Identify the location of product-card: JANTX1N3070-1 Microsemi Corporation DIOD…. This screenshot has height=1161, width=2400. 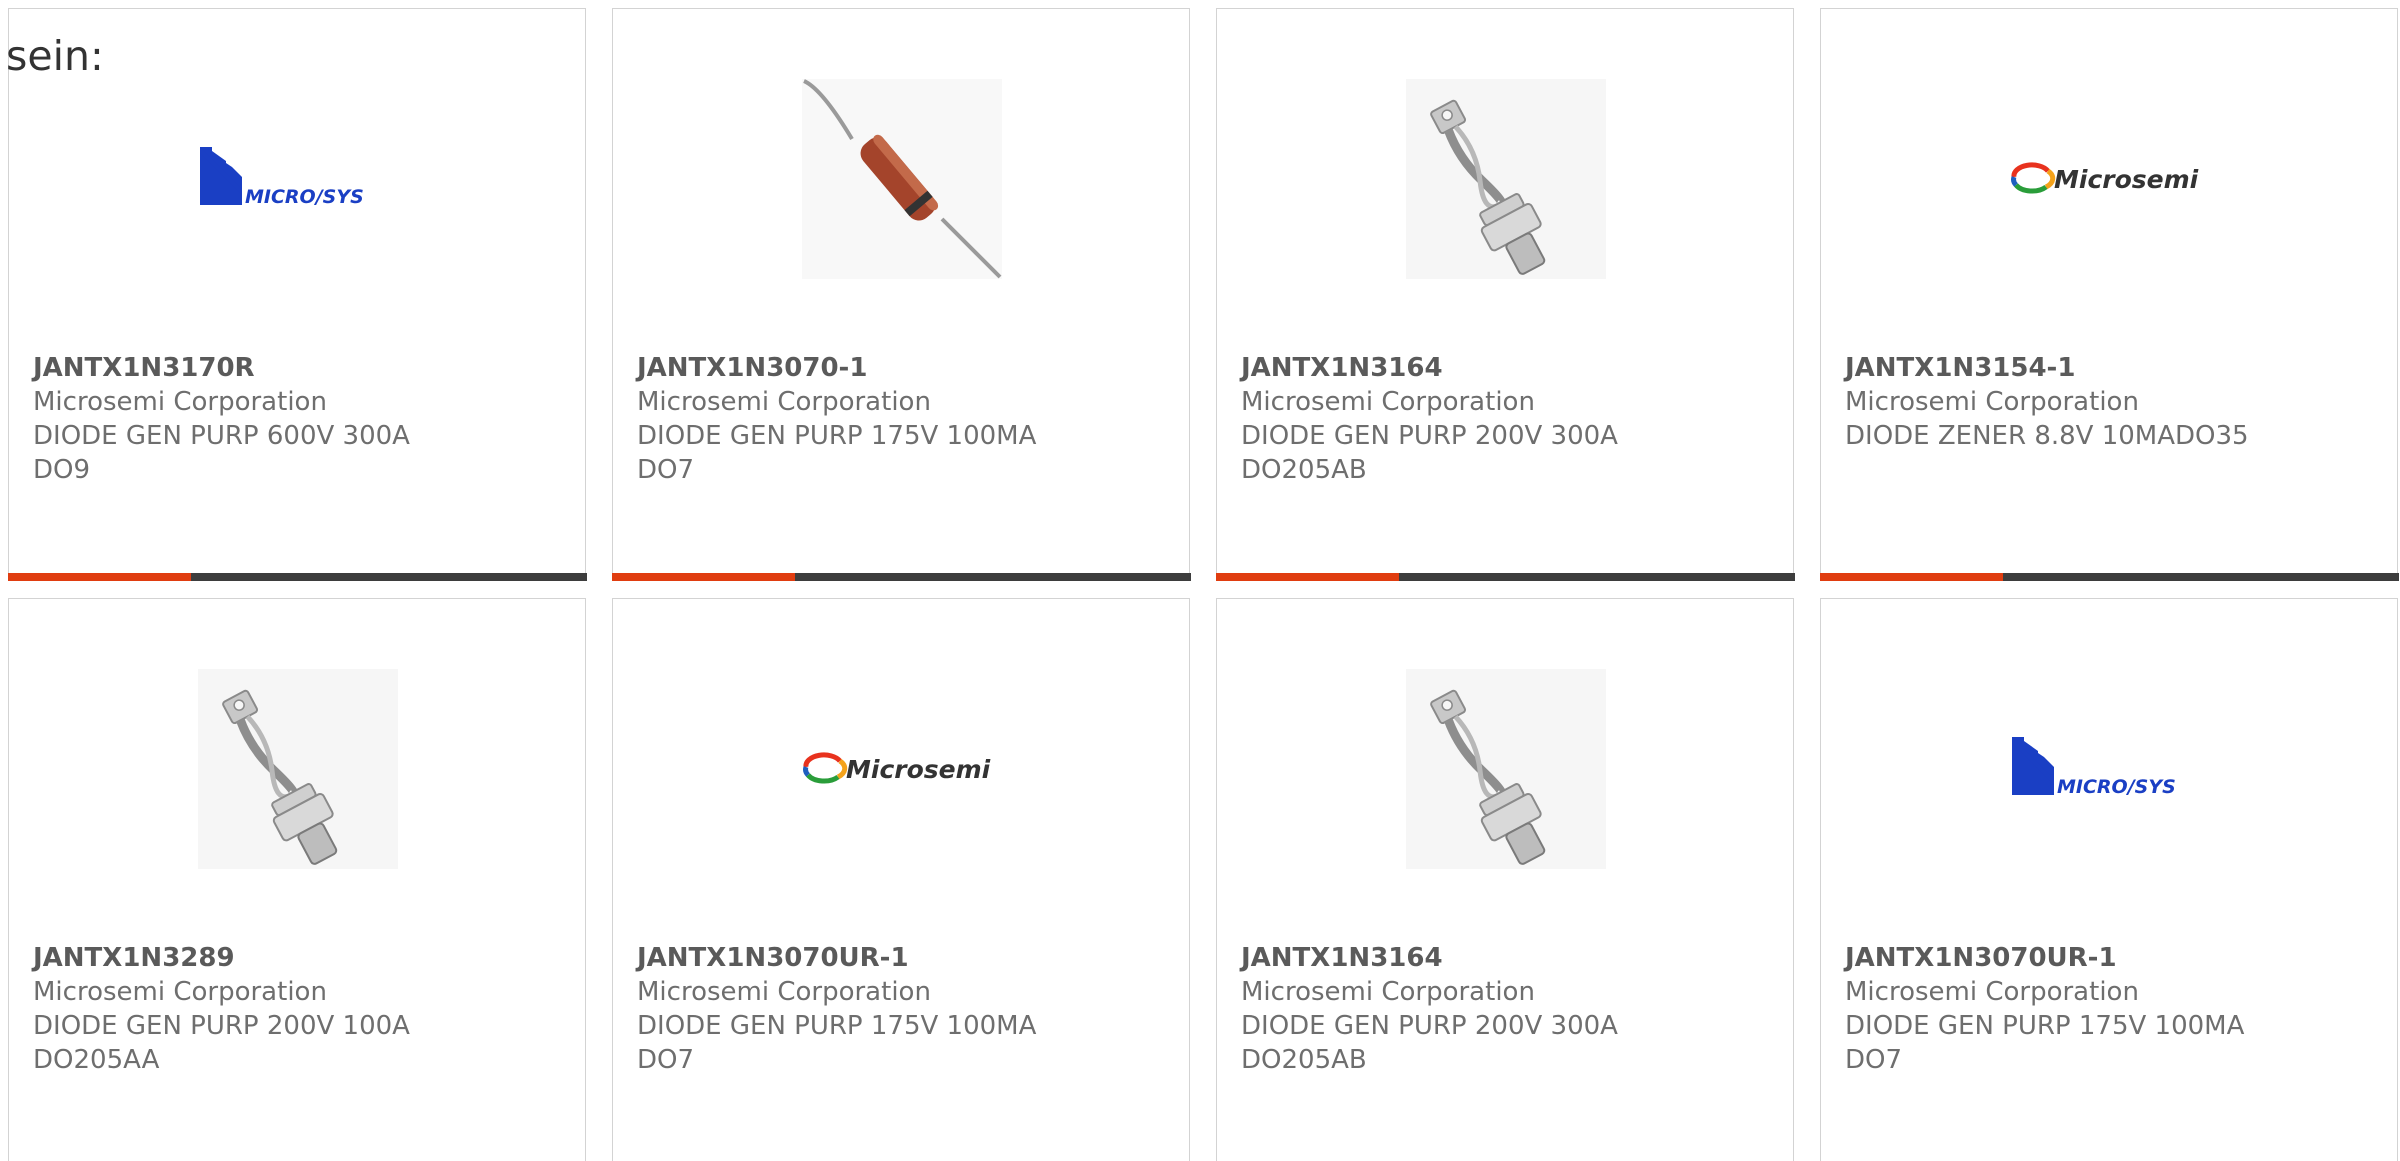
(901, 294).